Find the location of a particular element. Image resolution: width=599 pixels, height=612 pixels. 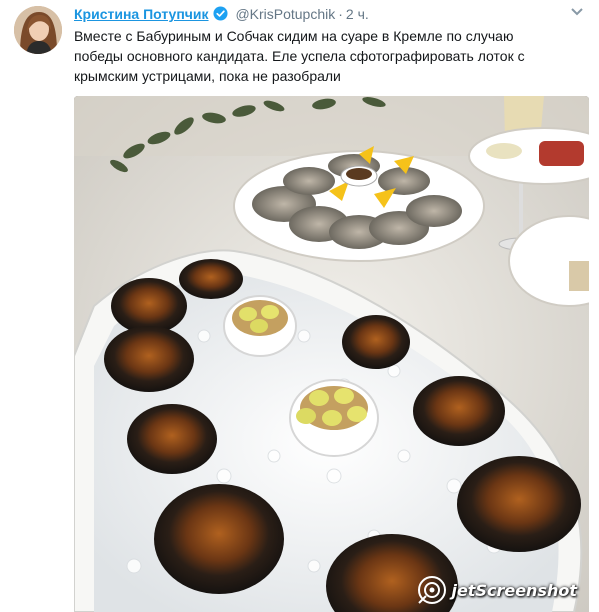

display-name-link: Кристина Потупчик is located at coordinates (141, 14).